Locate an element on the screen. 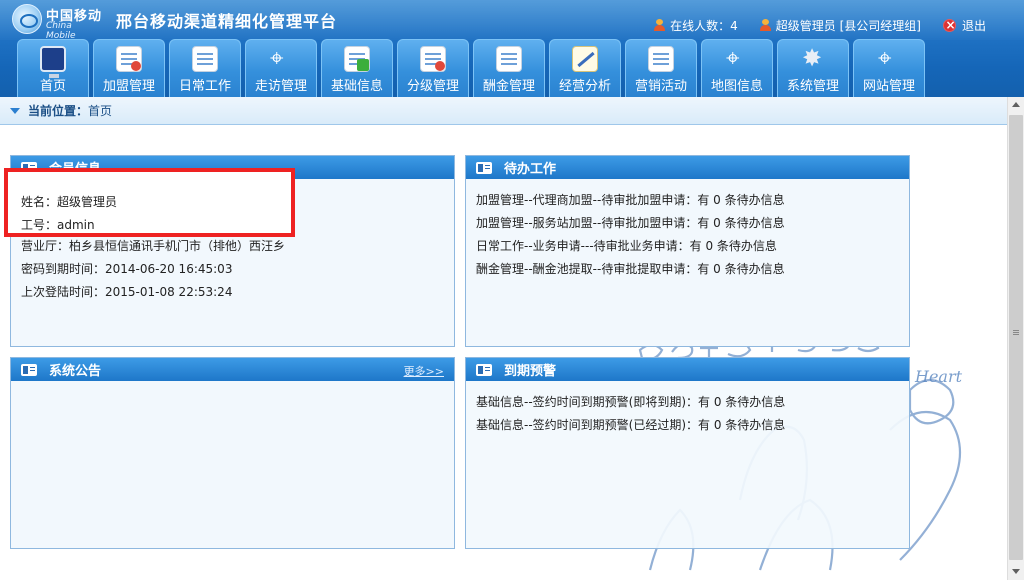 This screenshot has width=1024, height=580. main-nav: 首页 加盟管理 日常工作 走访管理 基础信息 分级管理 酬金管理 经营分析 is located at coordinates (473, 68).